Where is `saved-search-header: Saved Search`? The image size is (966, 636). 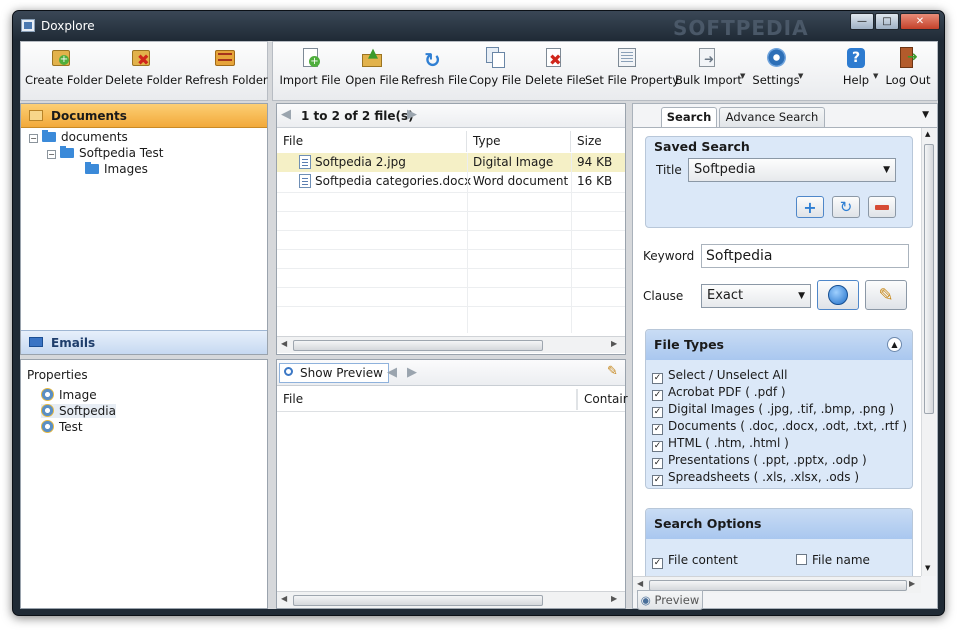 saved-search-header: Saved Search is located at coordinates (702, 146).